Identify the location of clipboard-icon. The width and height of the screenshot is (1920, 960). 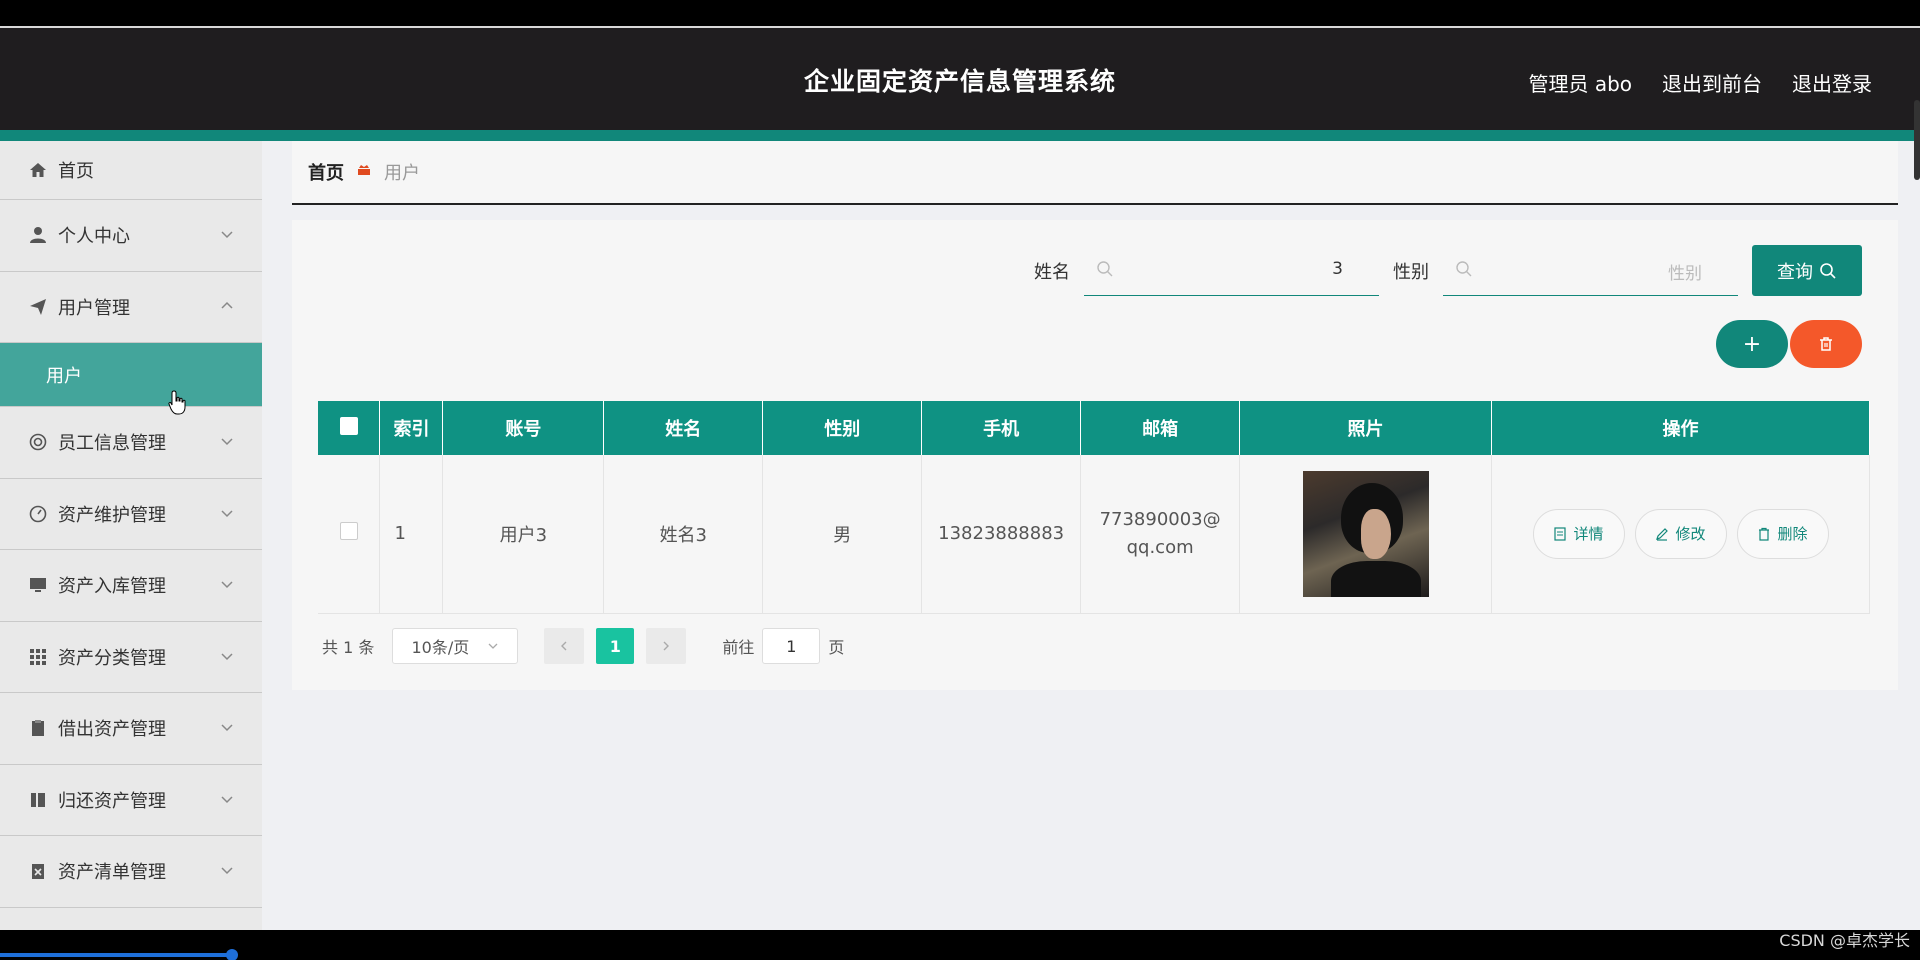
(38, 728).